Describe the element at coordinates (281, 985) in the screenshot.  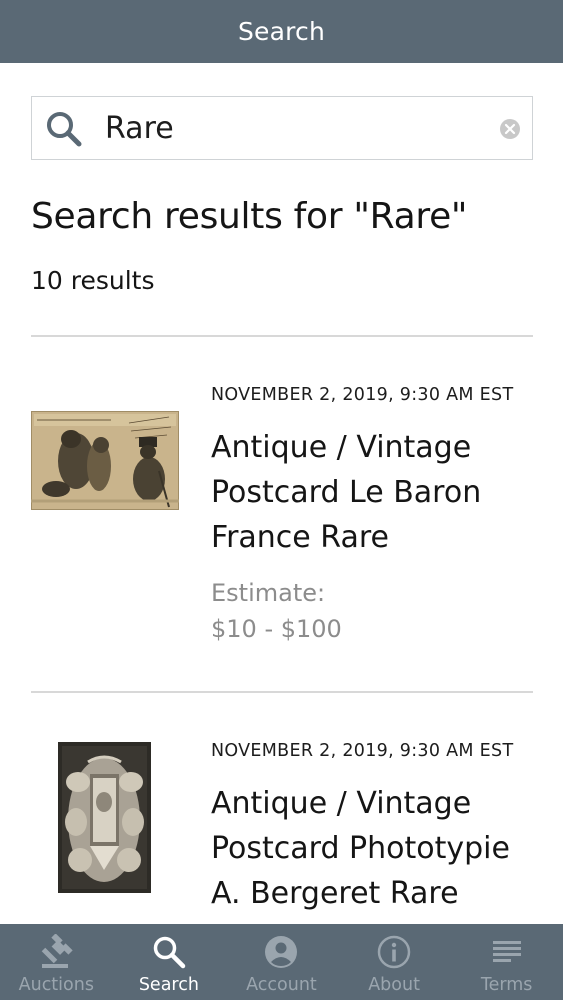
I see `tab-label: Account` at that location.